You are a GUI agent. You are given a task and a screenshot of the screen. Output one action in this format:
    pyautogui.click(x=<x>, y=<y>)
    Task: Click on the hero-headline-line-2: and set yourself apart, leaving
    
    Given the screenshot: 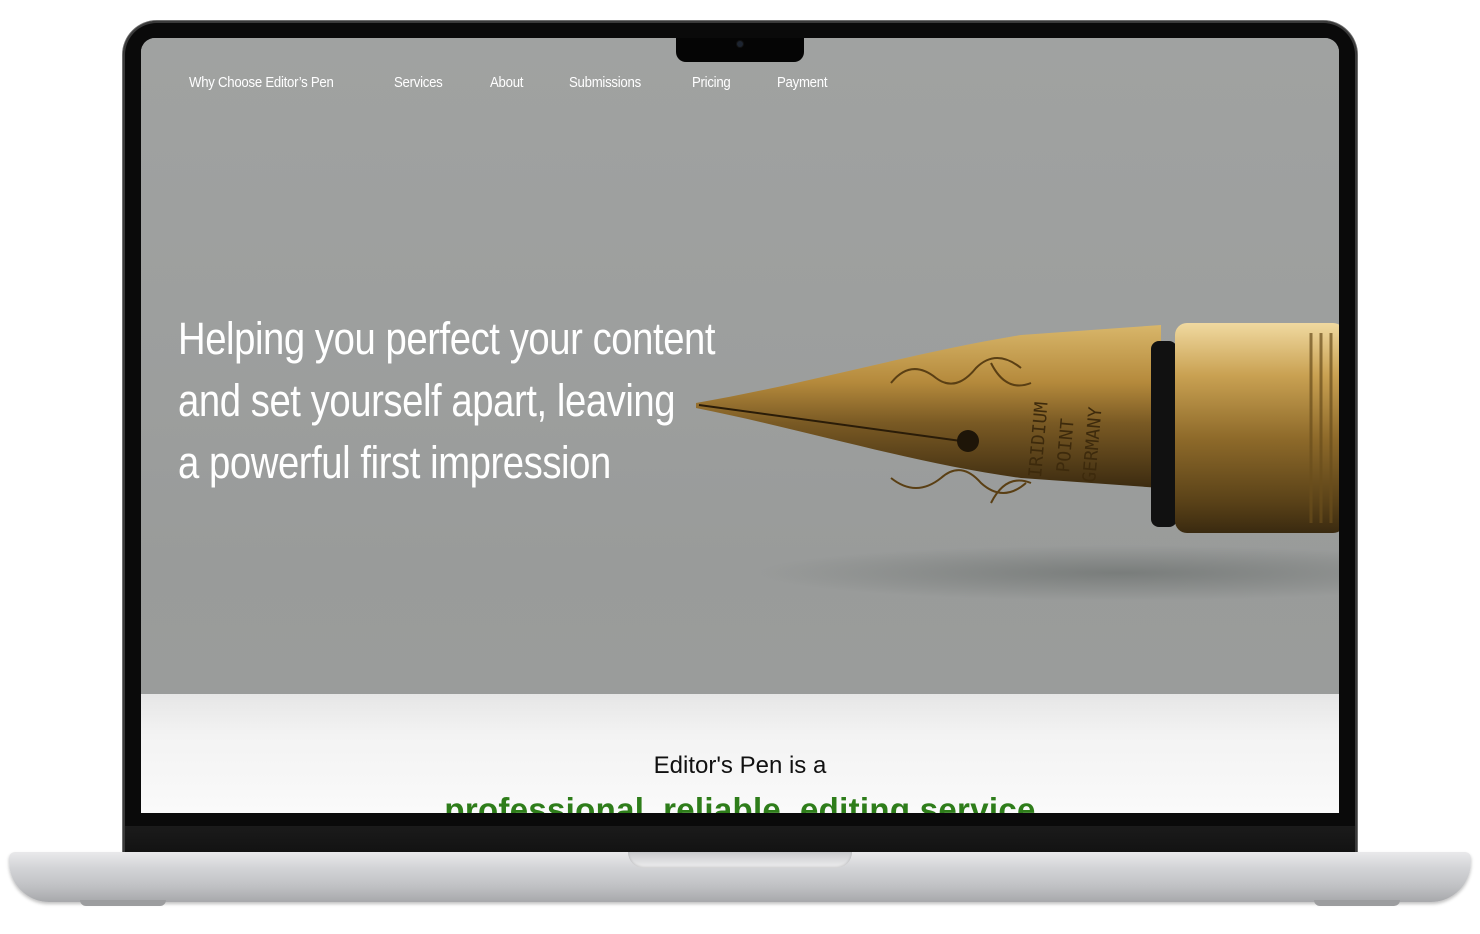 What is the action you would take?
    pyautogui.click(x=427, y=400)
    